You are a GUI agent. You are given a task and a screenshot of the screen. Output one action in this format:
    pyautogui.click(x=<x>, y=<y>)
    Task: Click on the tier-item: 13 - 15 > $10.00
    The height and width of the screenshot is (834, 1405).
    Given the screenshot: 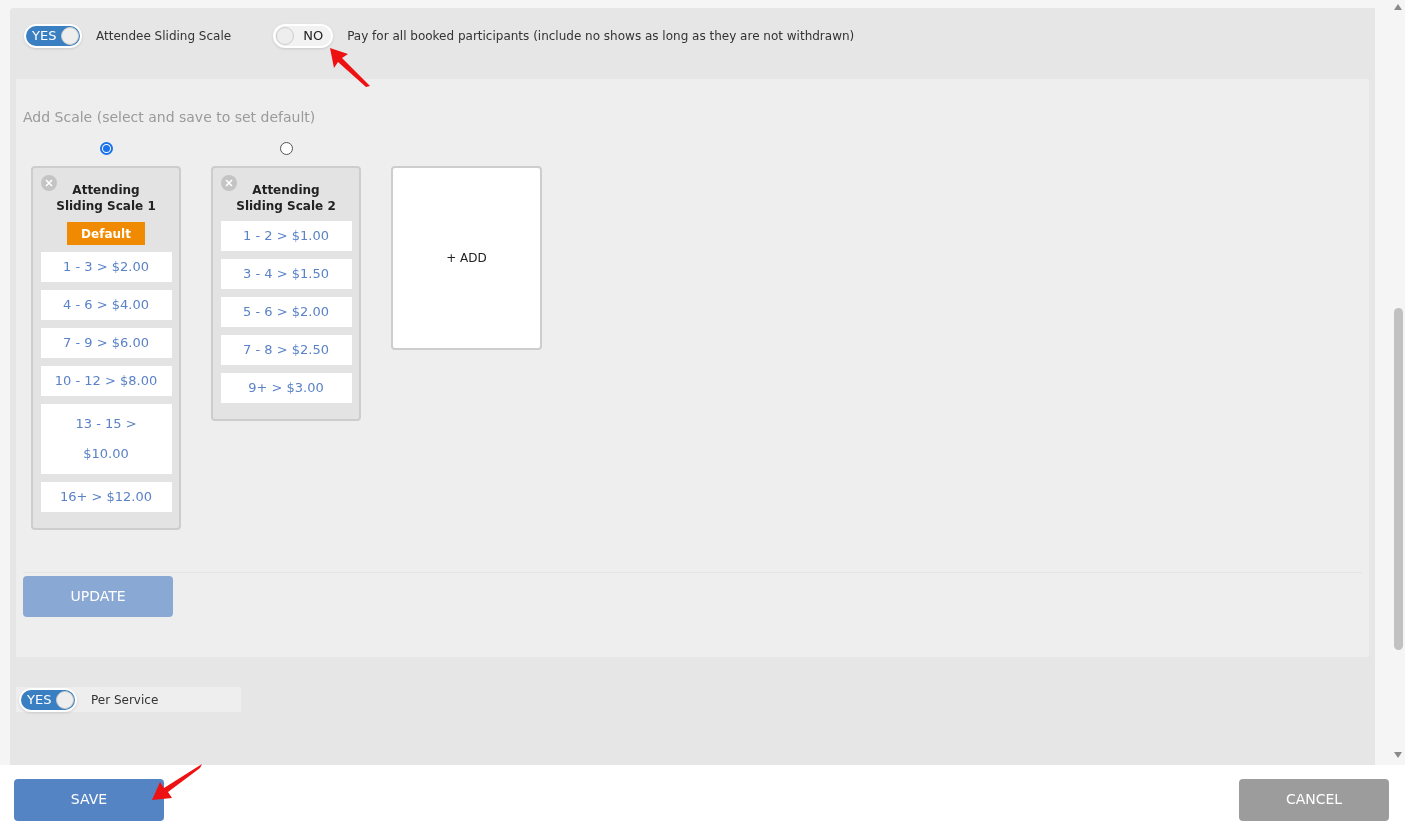 What is the action you would take?
    pyautogui.click(x=106, y=439)
    